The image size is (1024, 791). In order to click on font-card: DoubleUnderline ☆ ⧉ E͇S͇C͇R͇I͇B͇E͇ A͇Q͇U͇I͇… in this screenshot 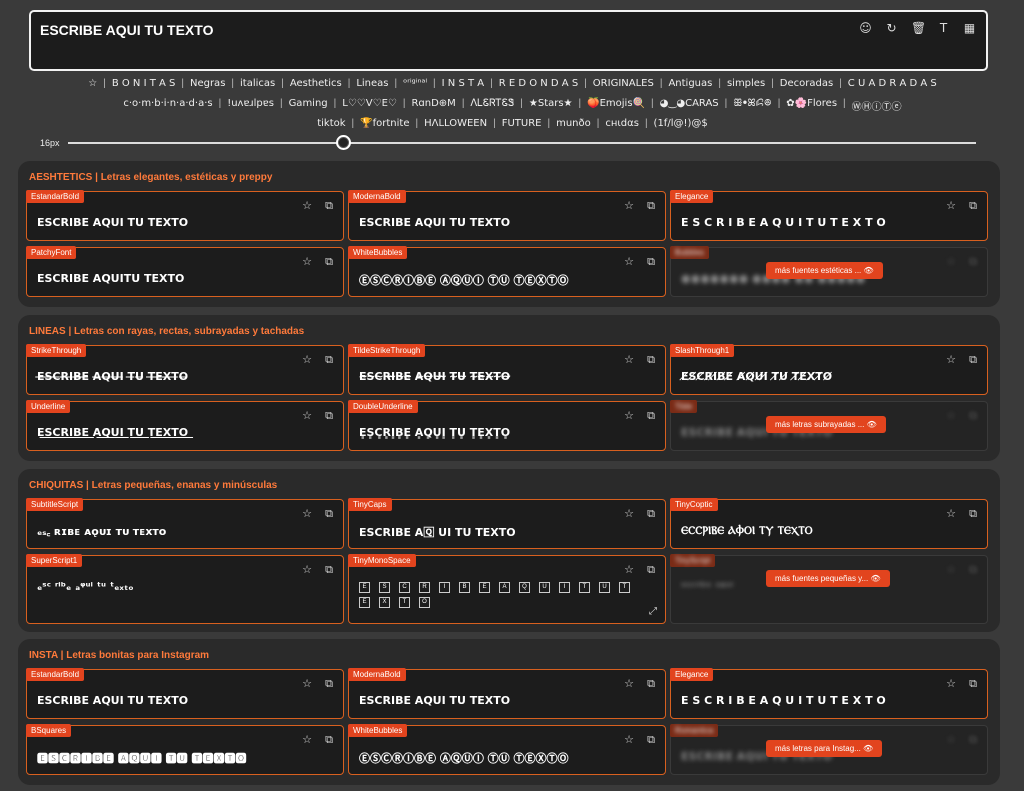, I will do `click(507, 425)`.